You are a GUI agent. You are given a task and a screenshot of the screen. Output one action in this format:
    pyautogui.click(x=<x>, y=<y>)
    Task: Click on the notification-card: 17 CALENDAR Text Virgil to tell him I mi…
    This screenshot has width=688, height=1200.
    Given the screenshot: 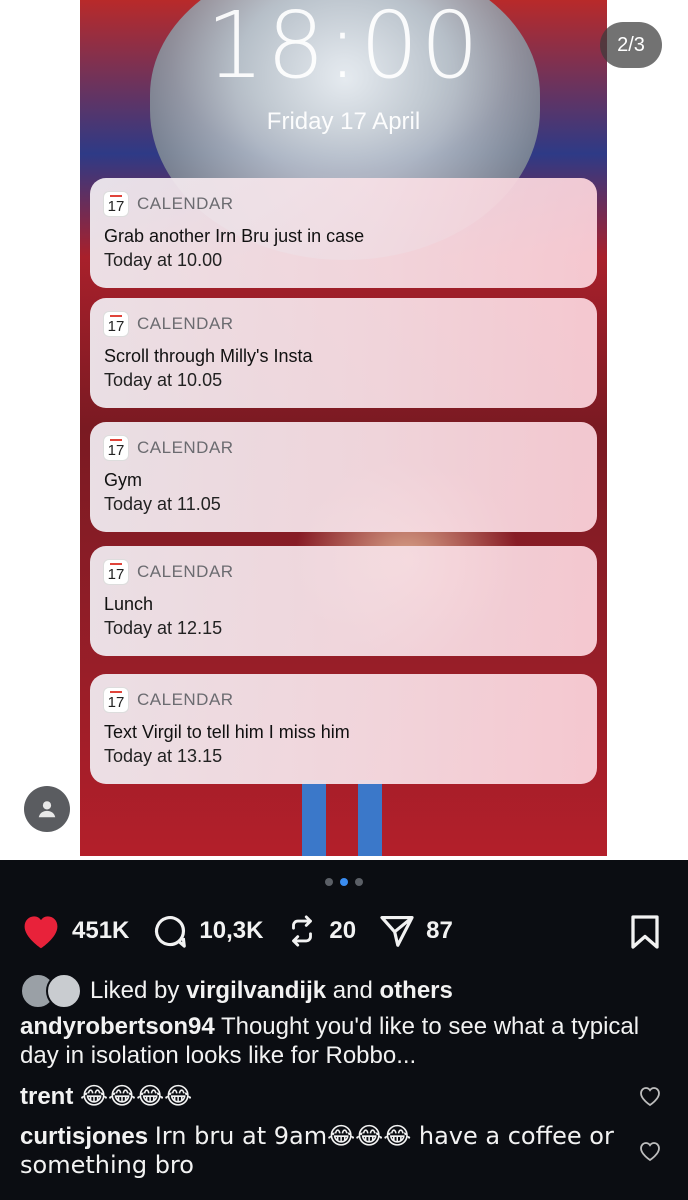 What is the action you would take?
    pyautogui.click(x=343, y=729)
    